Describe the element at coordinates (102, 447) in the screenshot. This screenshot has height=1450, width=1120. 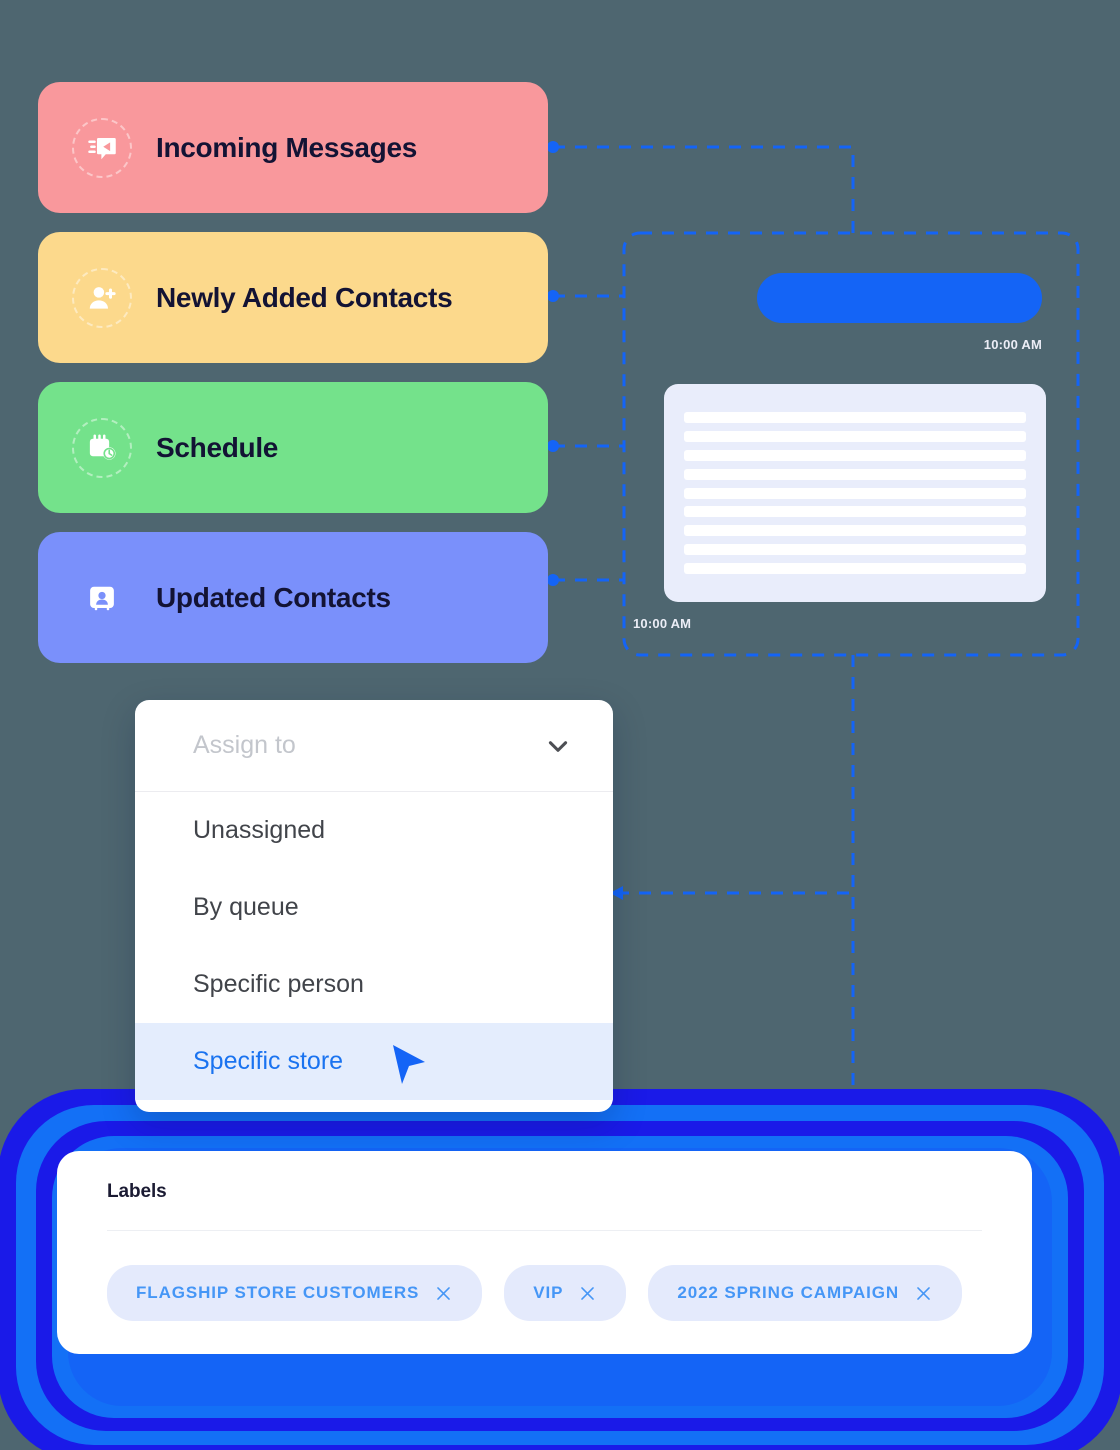
I see `calendar-clock-icon` at that location.